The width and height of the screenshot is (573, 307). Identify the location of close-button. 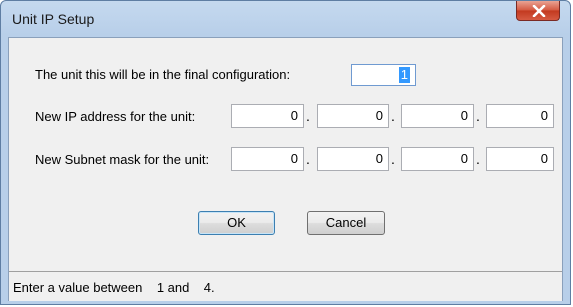
(538, 11).